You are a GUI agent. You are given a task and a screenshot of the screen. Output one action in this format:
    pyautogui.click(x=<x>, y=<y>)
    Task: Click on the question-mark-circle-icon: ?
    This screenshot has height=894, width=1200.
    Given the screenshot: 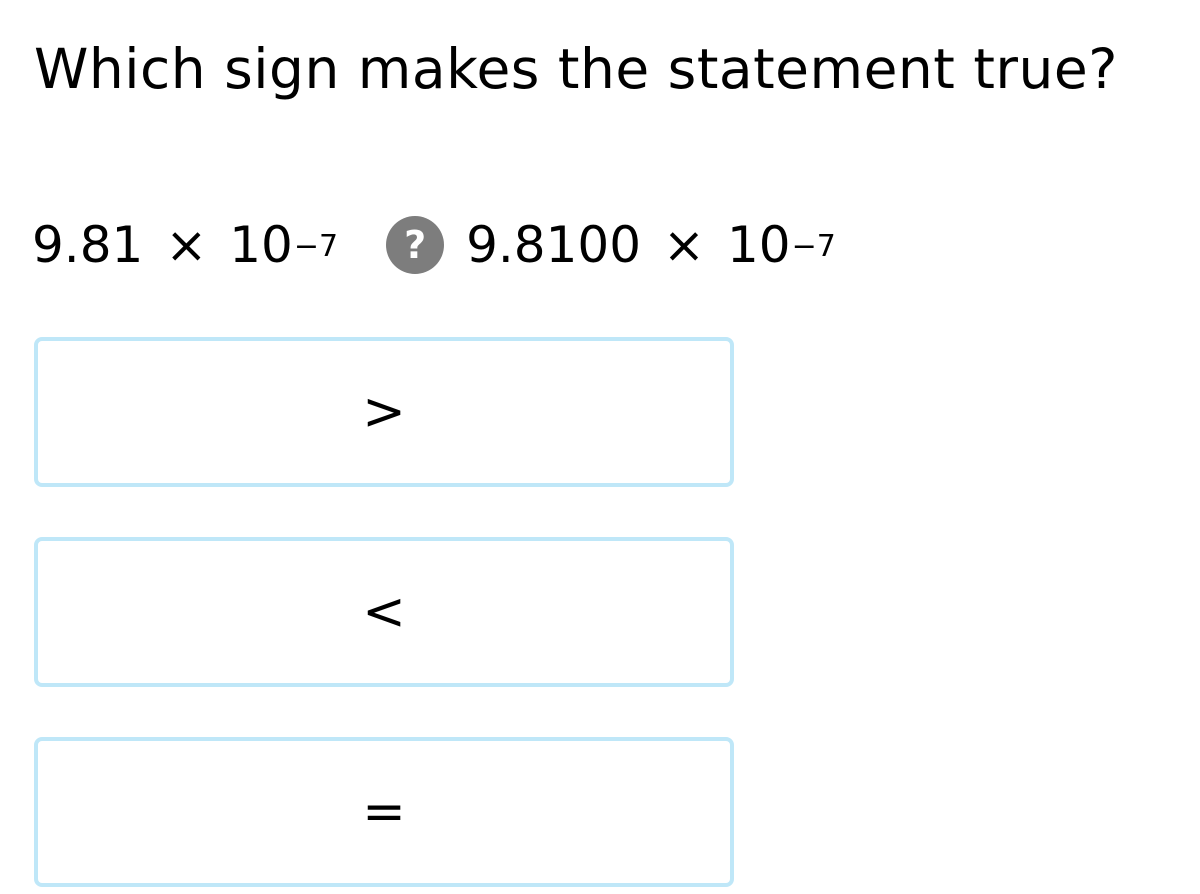 What is the action you would take?
    pyautogui.click(x=415, y=245)
    